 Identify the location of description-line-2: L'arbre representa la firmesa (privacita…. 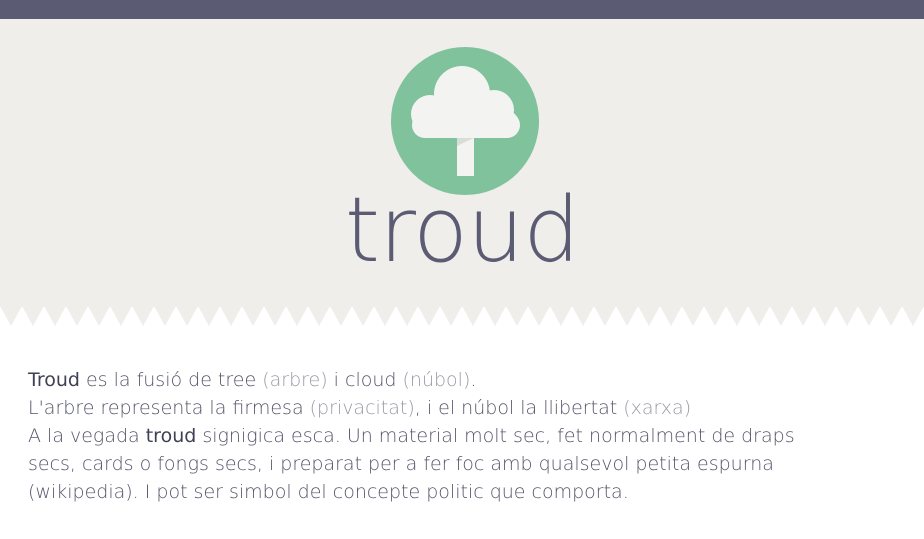
(360, 408).